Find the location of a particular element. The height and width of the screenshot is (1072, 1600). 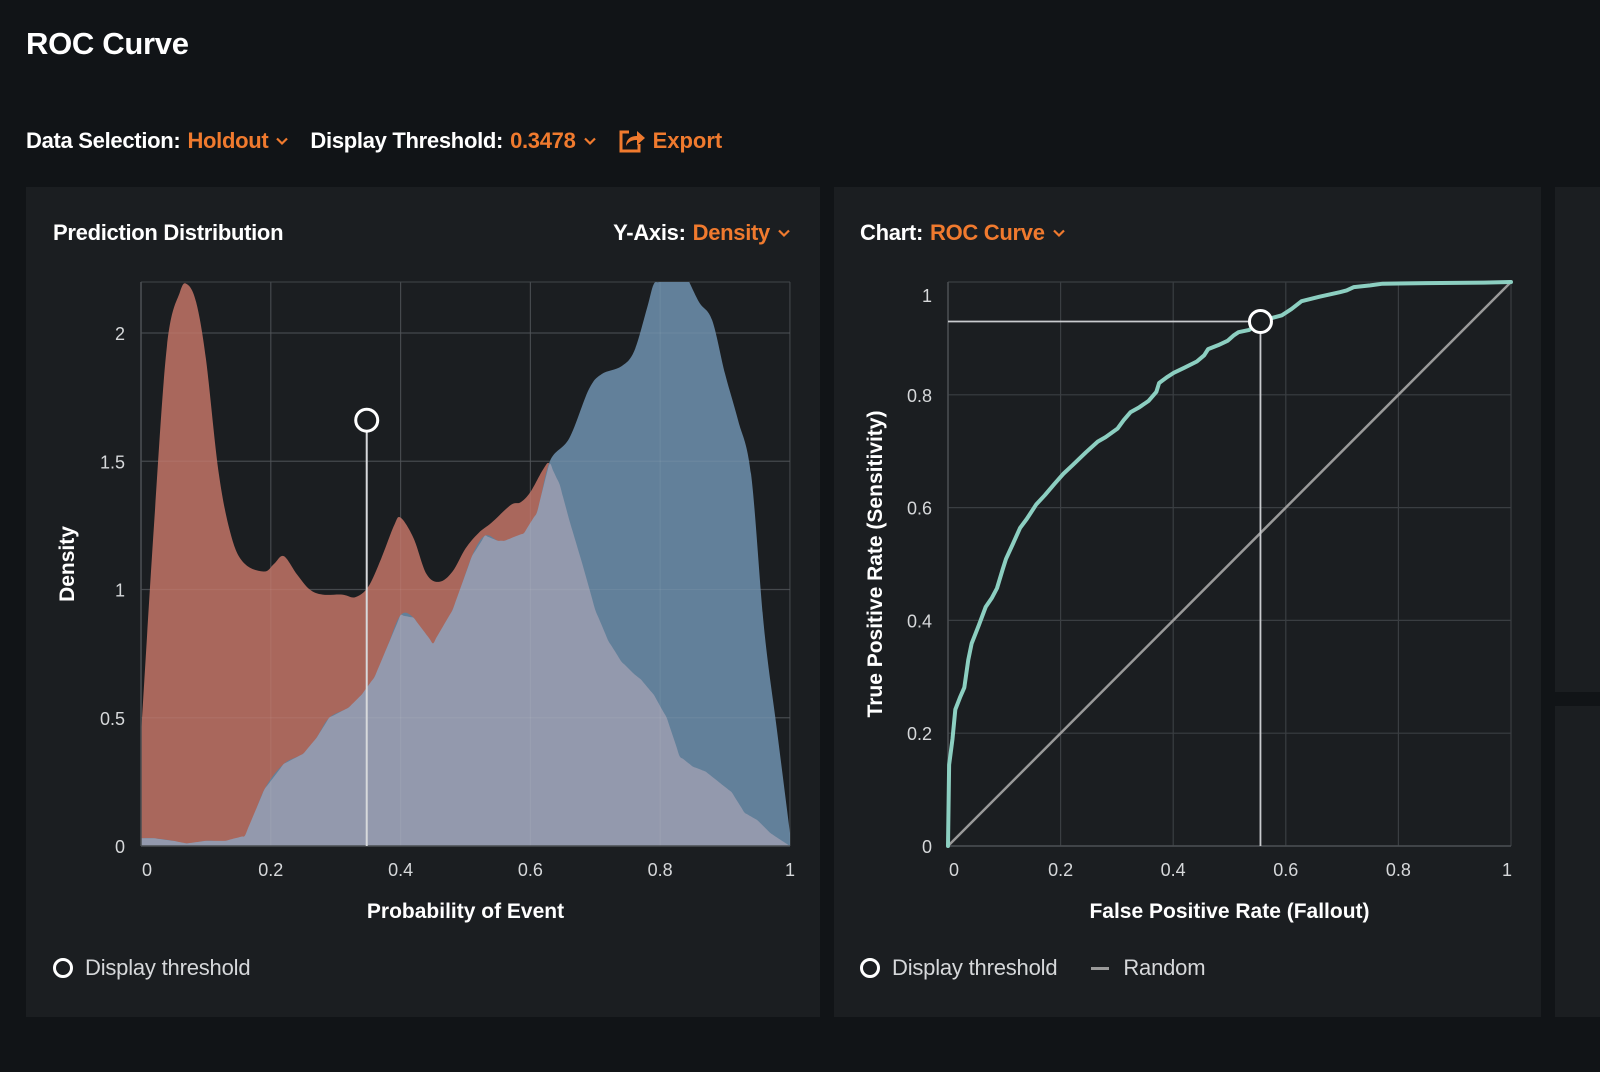

y-tick-label: 2 is located at coordinates (120, 334).